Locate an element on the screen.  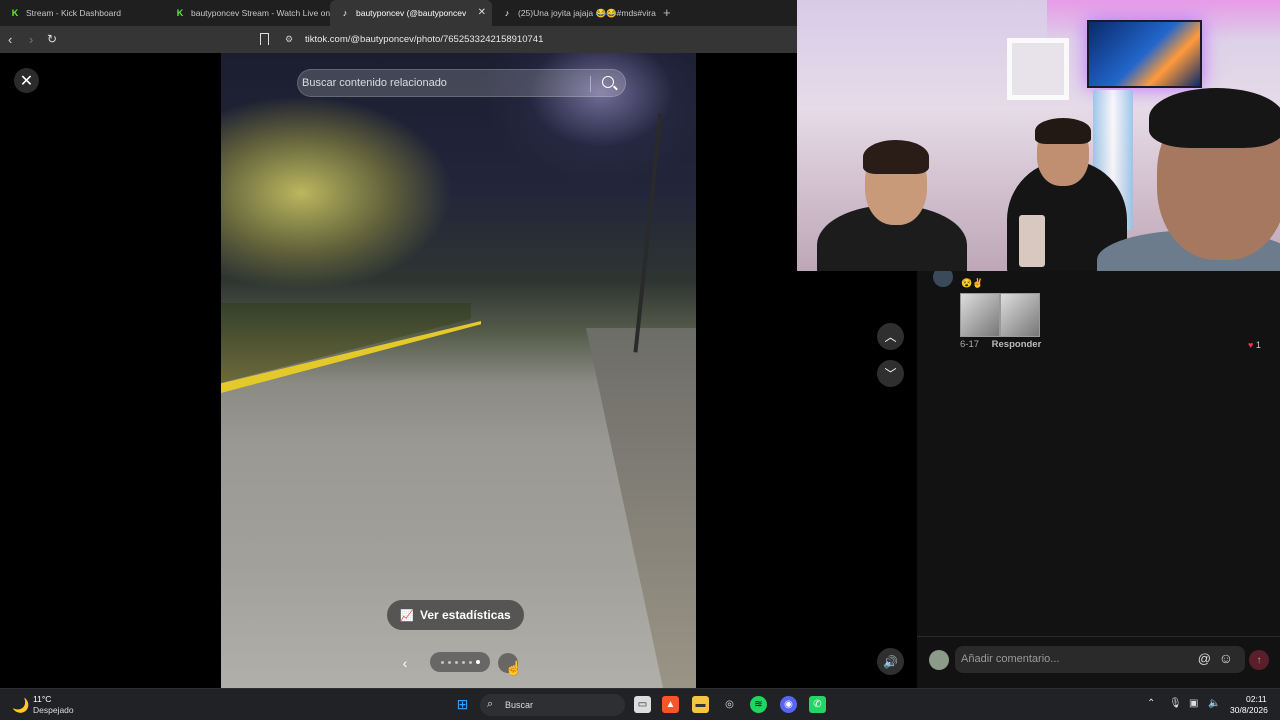
weather-desc: Despejado is located at coordinates (53, 710).